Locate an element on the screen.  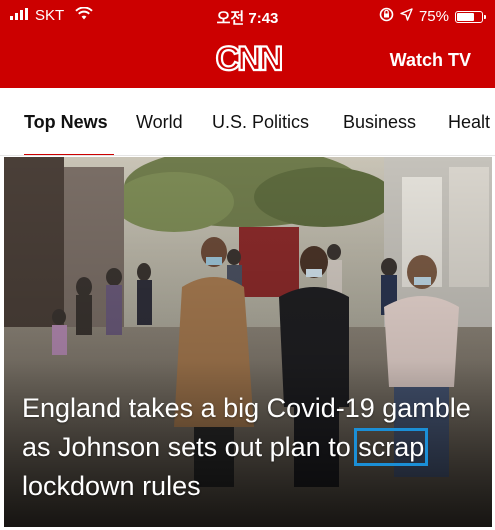
battery-fill is located at coordinates (465, 16).